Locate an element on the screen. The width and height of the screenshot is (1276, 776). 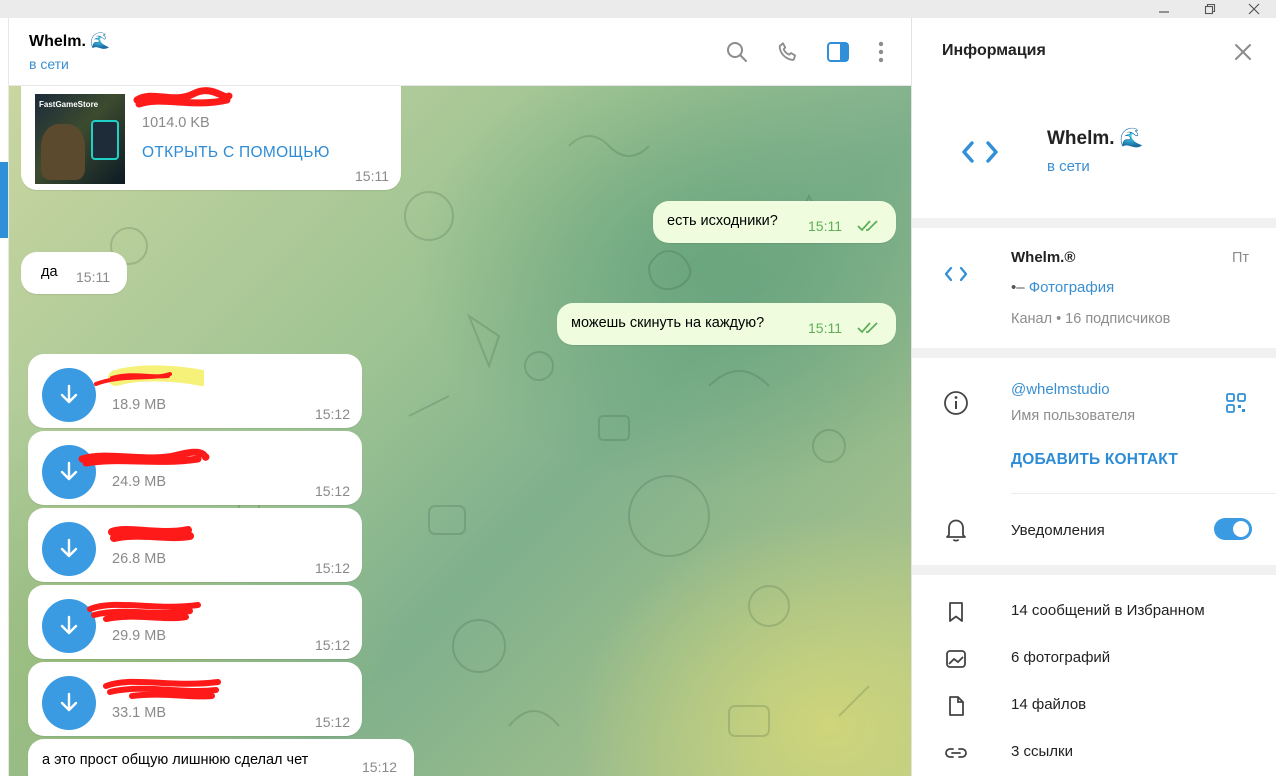
message-text: можешь скинуть на каждую? is located at coordinates (668, 323).